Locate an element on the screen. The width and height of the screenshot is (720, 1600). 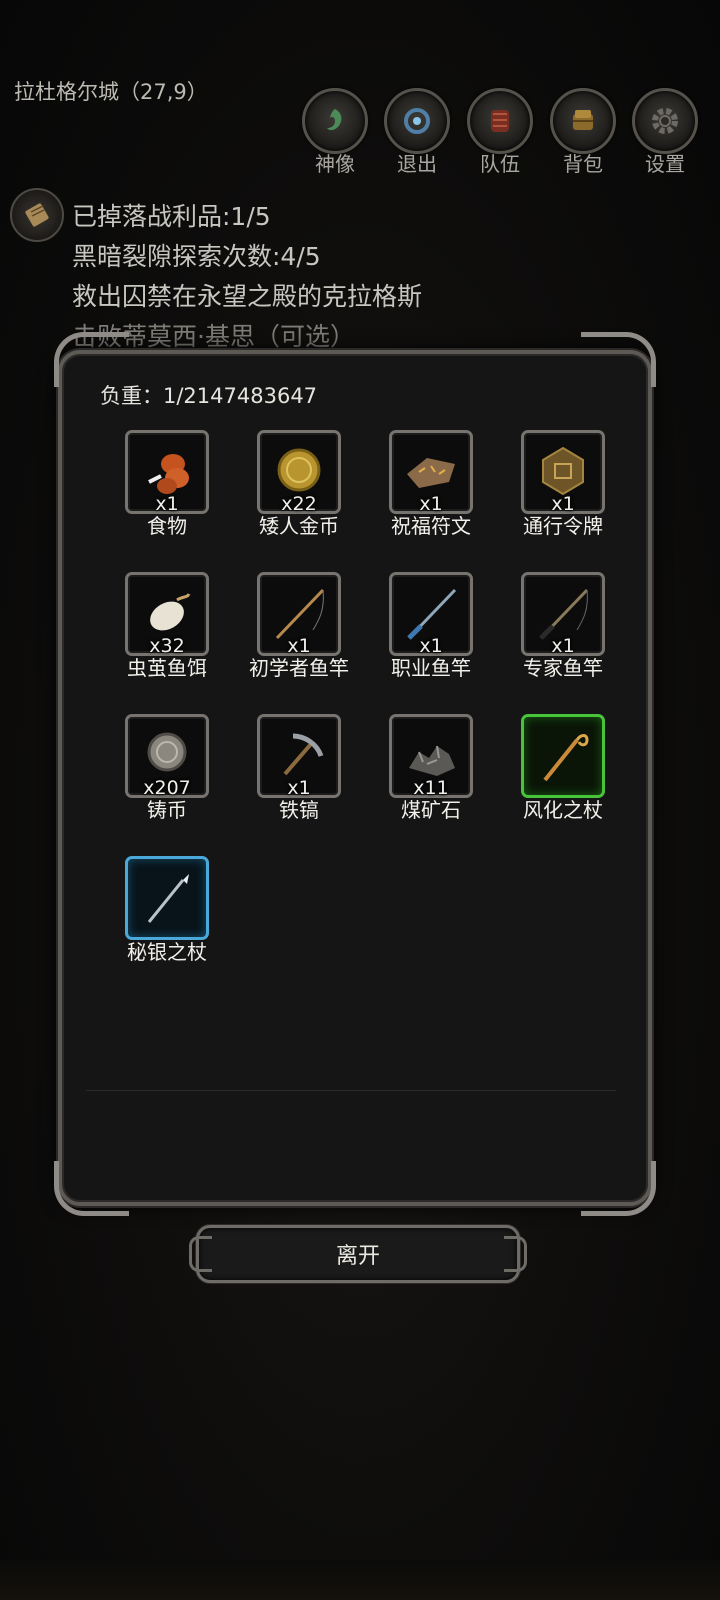
inventory-item-expert-rod: x1 专家鱼竿 is located at coordinates (563, 626).